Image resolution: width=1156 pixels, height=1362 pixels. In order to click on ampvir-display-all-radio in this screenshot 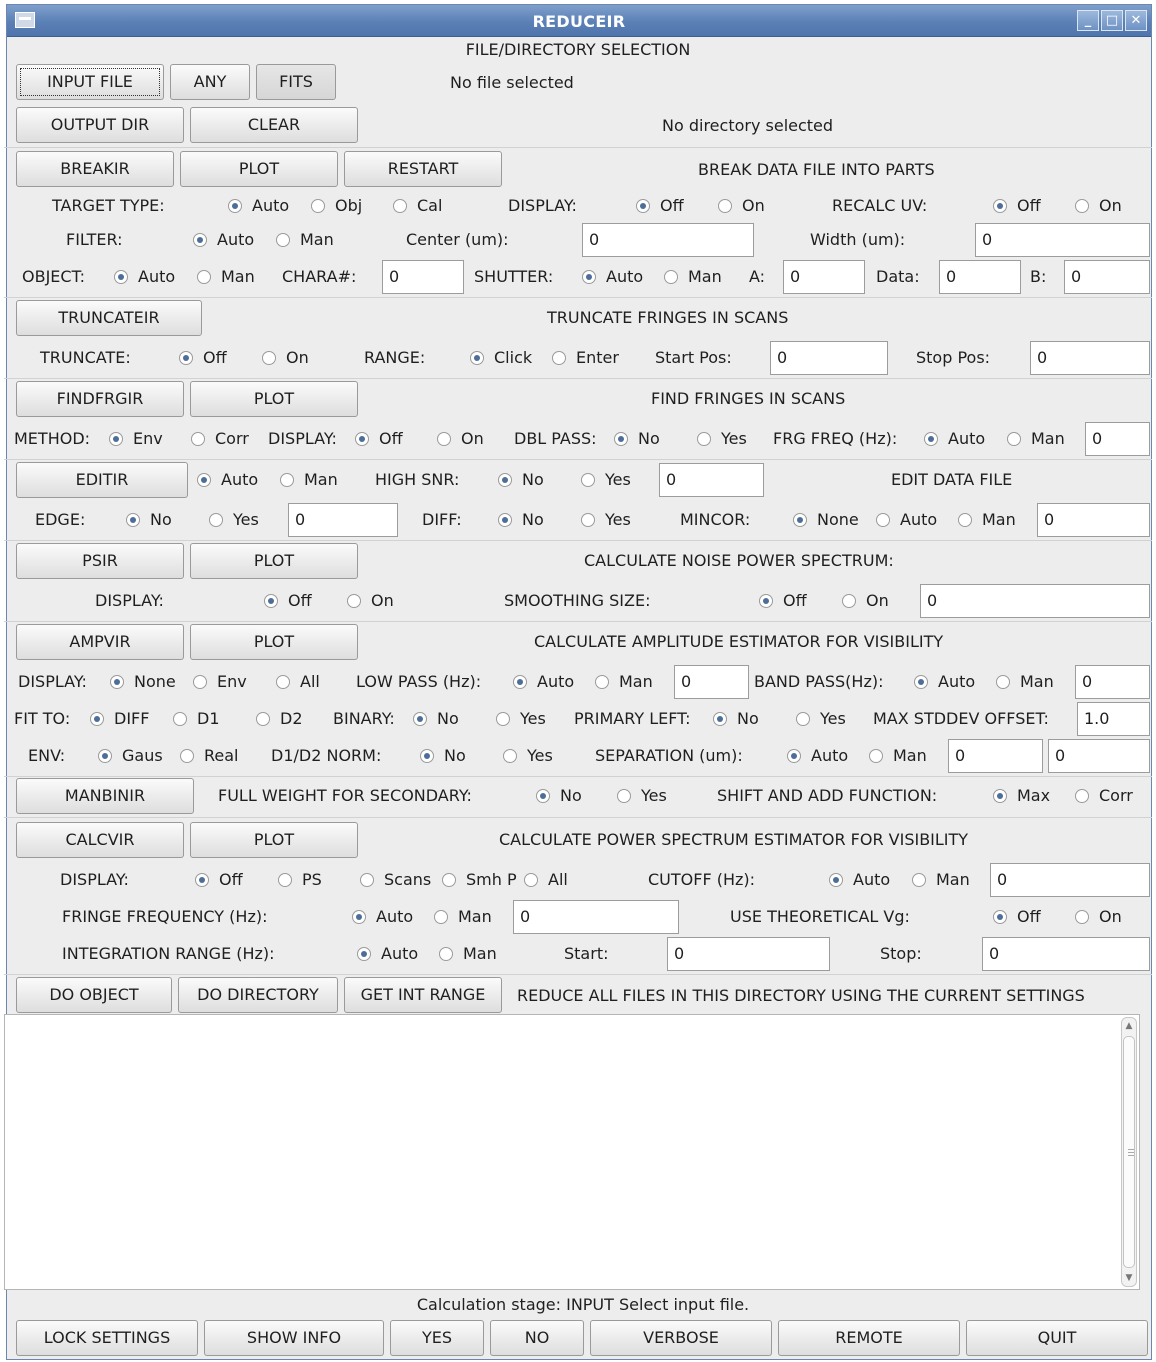, I will do `click(283, 682)`.